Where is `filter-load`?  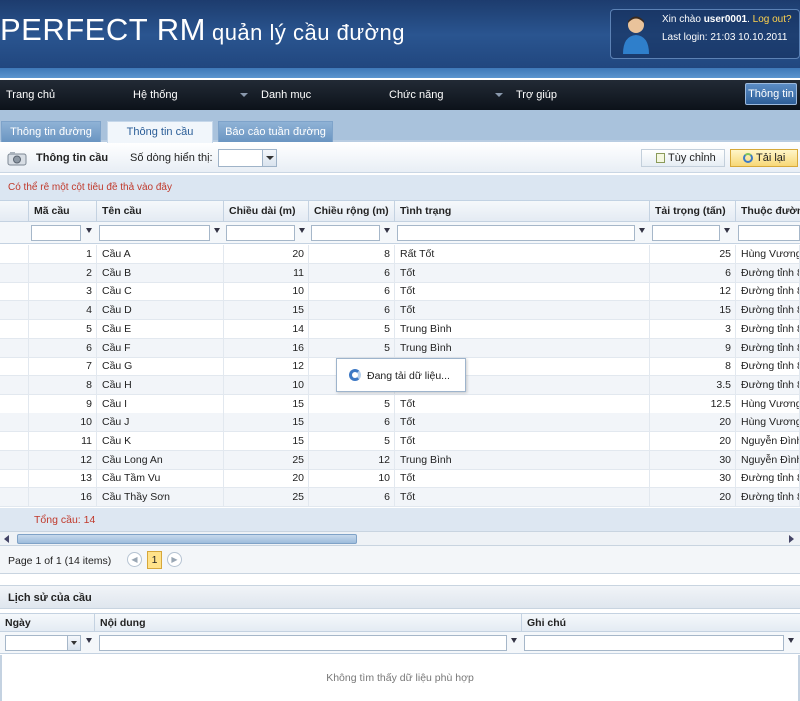
filter-load is located at coordinates (686, 233).